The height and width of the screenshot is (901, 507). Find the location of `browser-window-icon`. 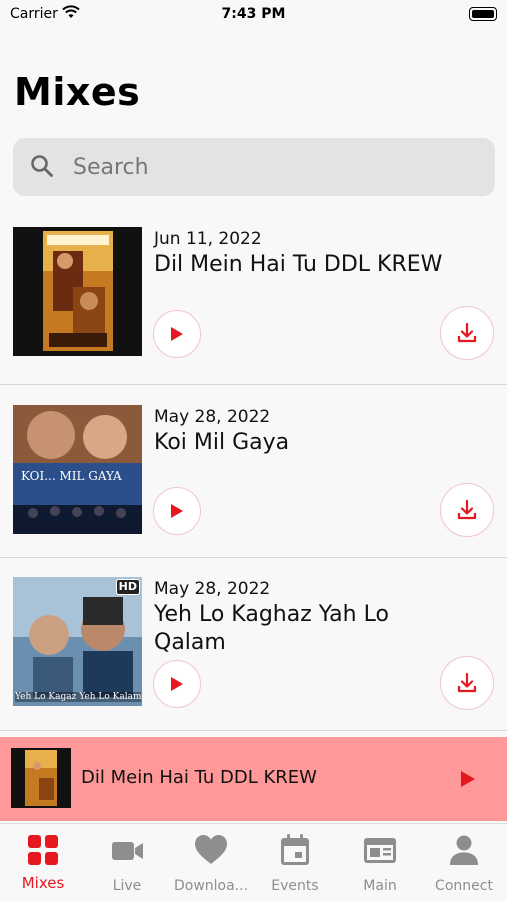

browser-window-icon is located at coordinates (380, 850).